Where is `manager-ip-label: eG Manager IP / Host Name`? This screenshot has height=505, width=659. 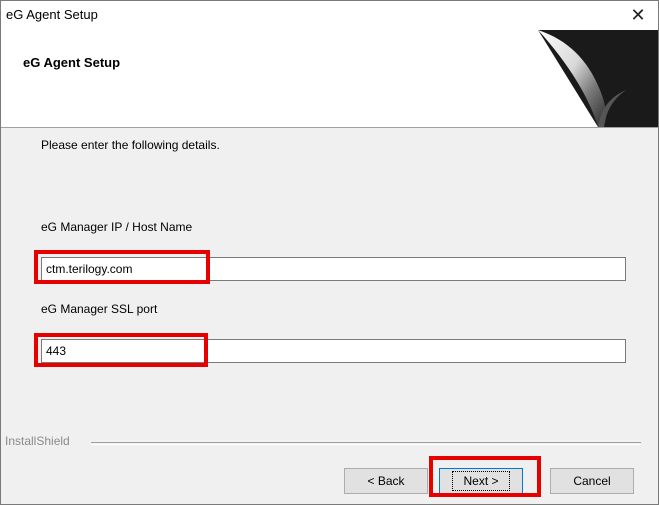 manager-ip-label: eG Manager IP / Host Name is located at coordinates (117, 227).